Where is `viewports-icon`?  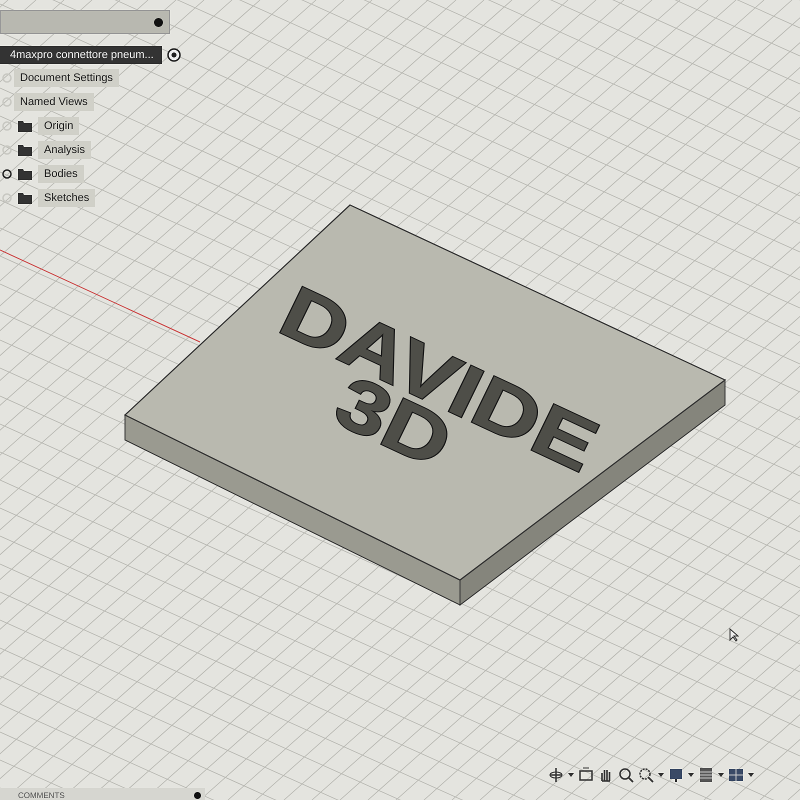 viewports-icon is located at coordinates (736, 775).